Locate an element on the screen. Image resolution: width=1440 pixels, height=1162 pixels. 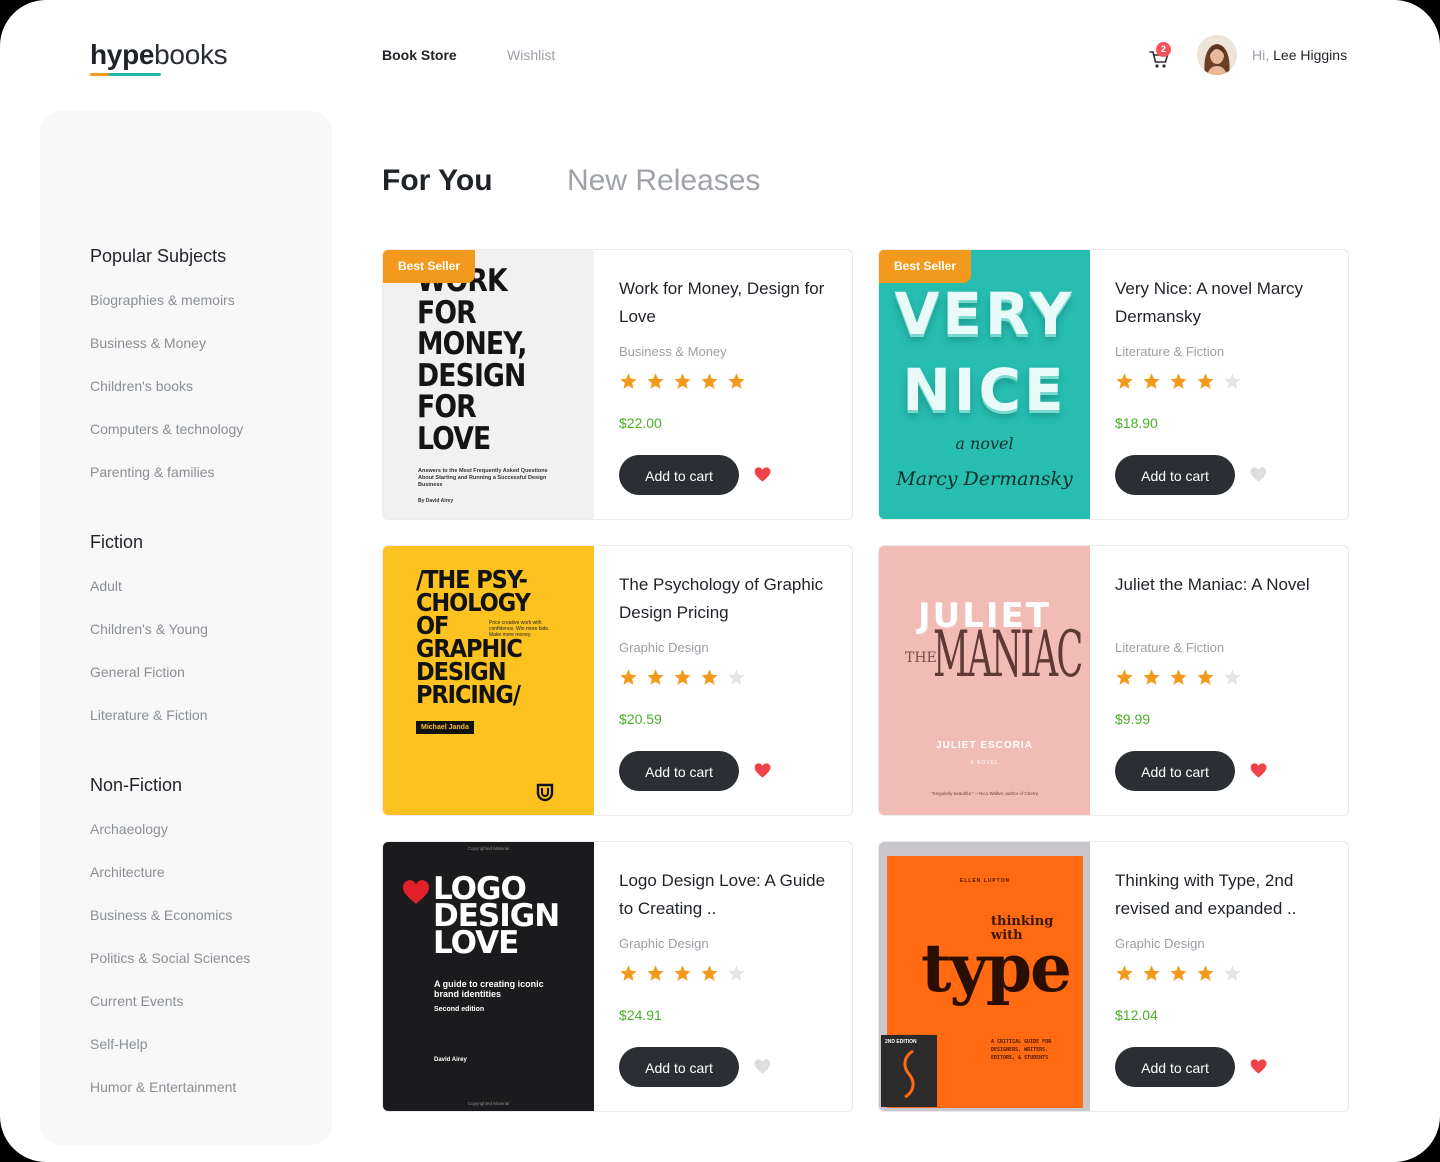
book-price: $20.59 is located at coordinates (640, 719).